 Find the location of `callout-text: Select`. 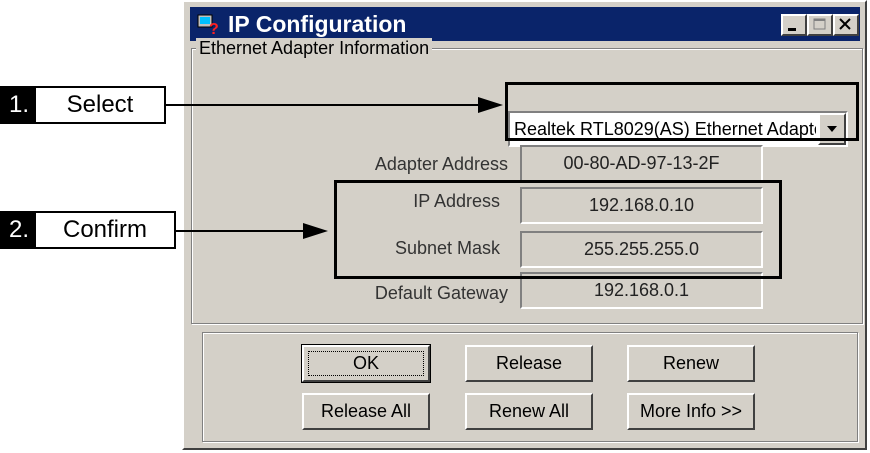

callout-text: Select is located at coordinates (100, 104).